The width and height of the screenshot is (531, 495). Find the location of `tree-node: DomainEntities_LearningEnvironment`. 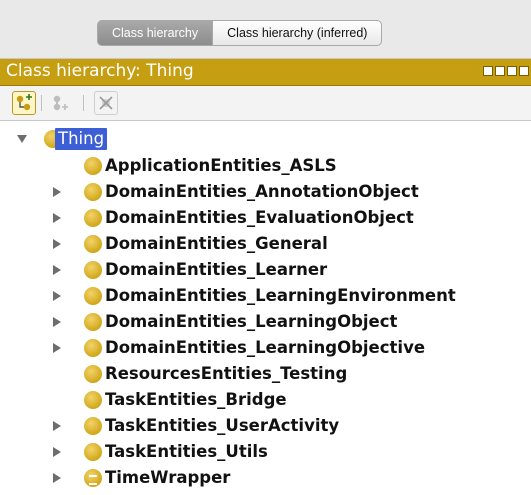

tree-node: DomainEntities_LearningEnvironment is located at coordinates (265, 296).